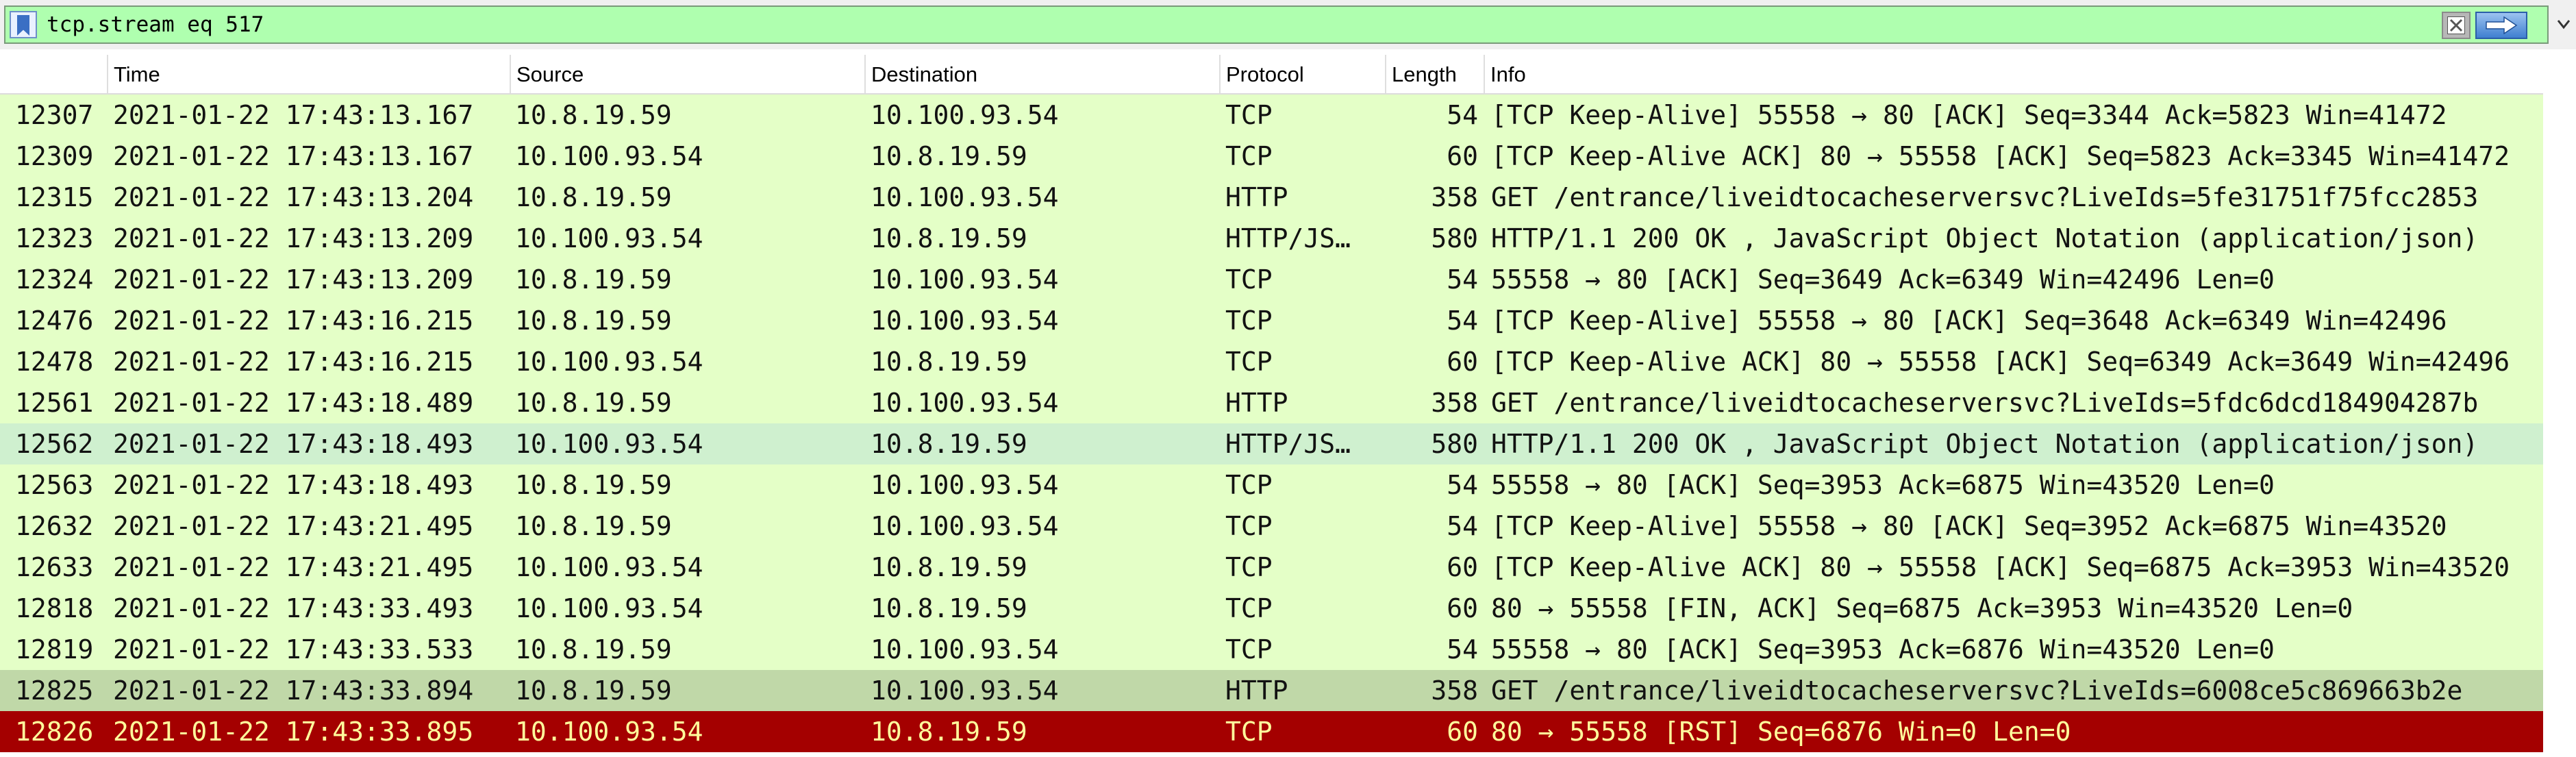  I want to click on packet-number: 12818, so click(54, 608).